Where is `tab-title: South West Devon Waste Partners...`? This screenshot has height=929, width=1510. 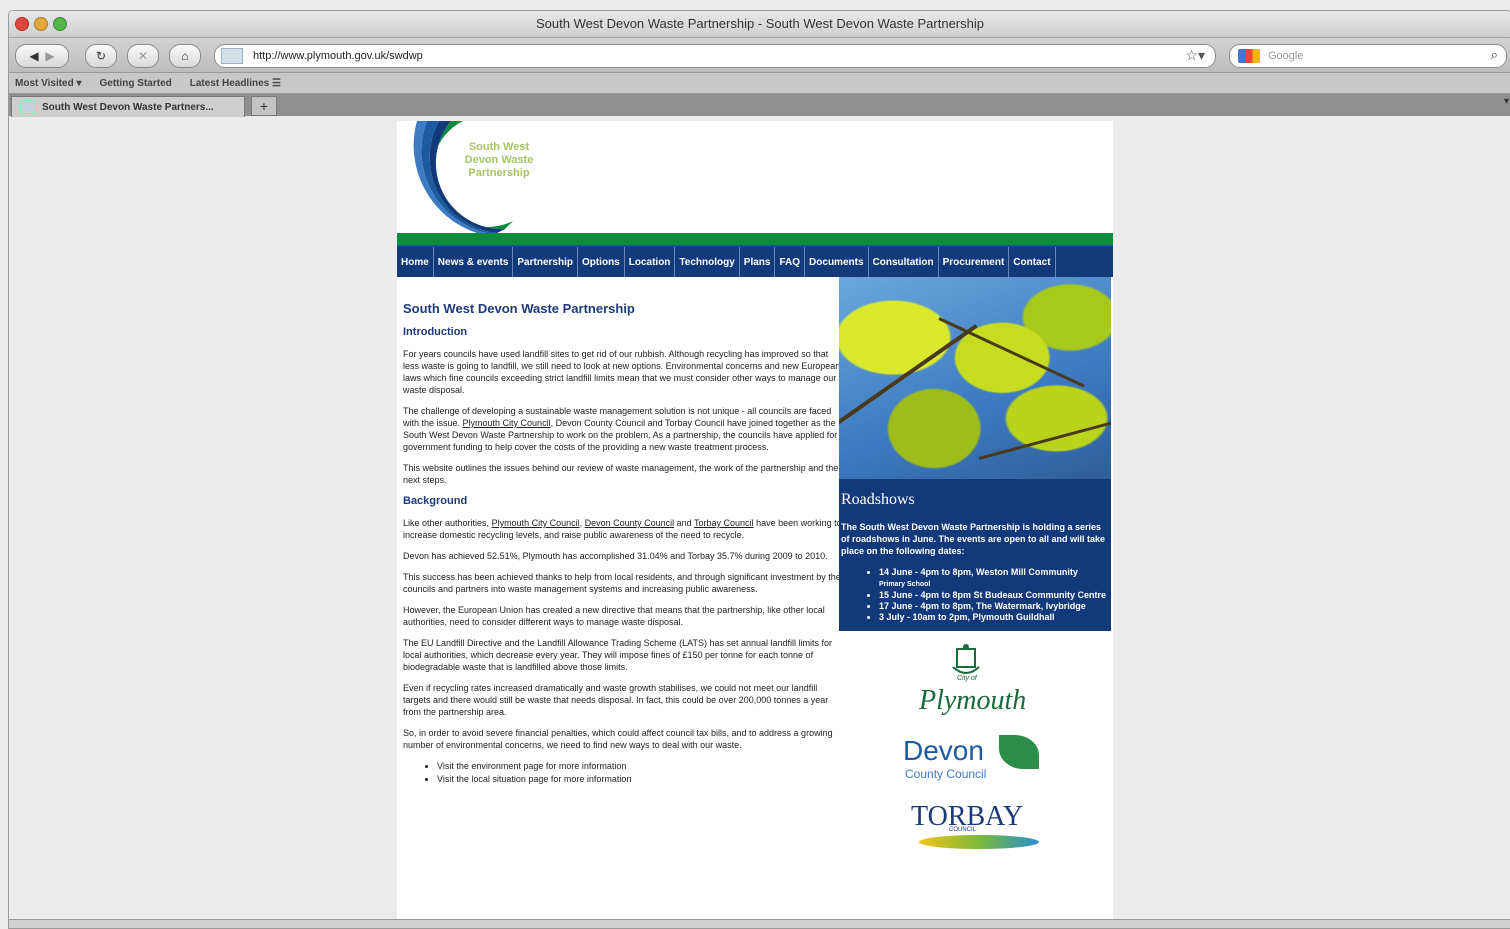 tab-title: South West Devon Waste Partners... is located at coordinates (128, 107).